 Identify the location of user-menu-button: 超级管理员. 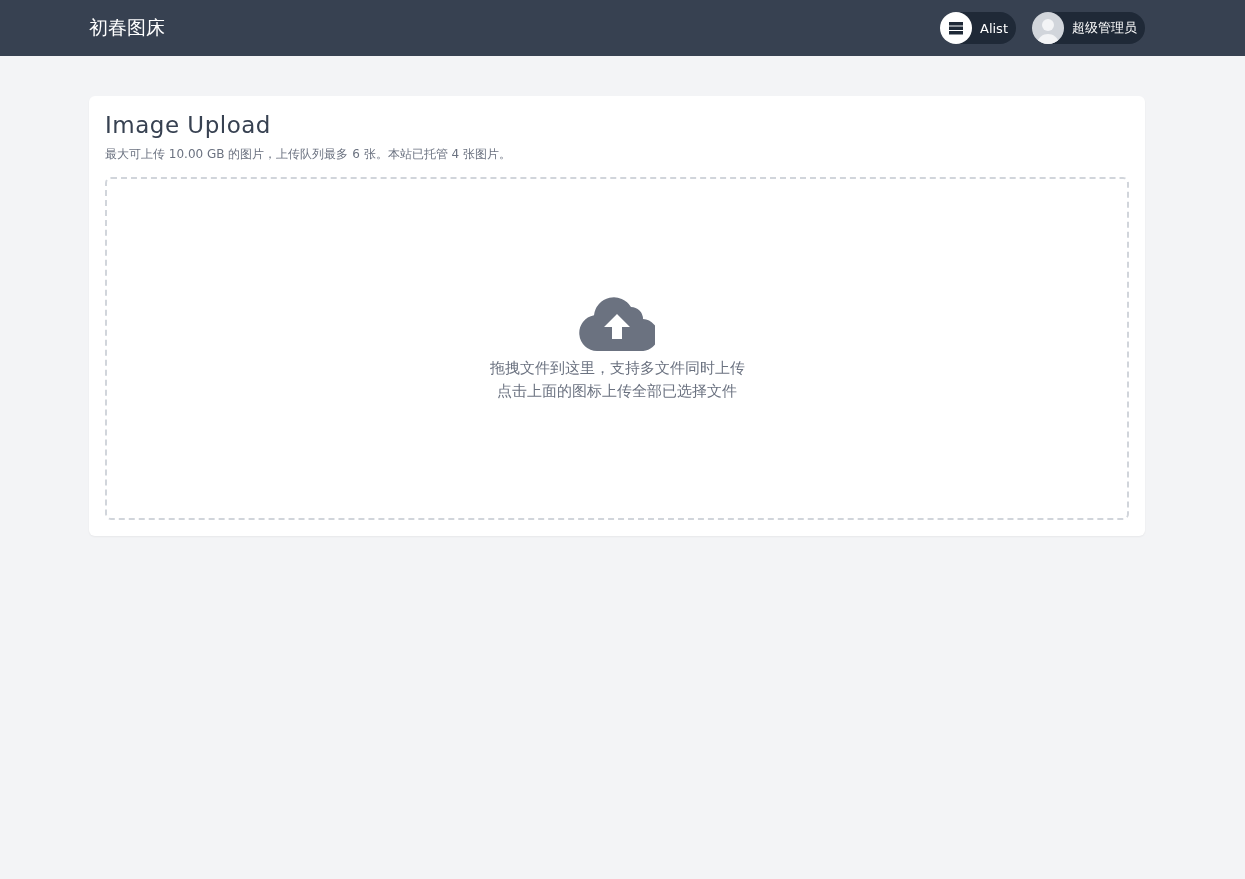
(1088, 28).